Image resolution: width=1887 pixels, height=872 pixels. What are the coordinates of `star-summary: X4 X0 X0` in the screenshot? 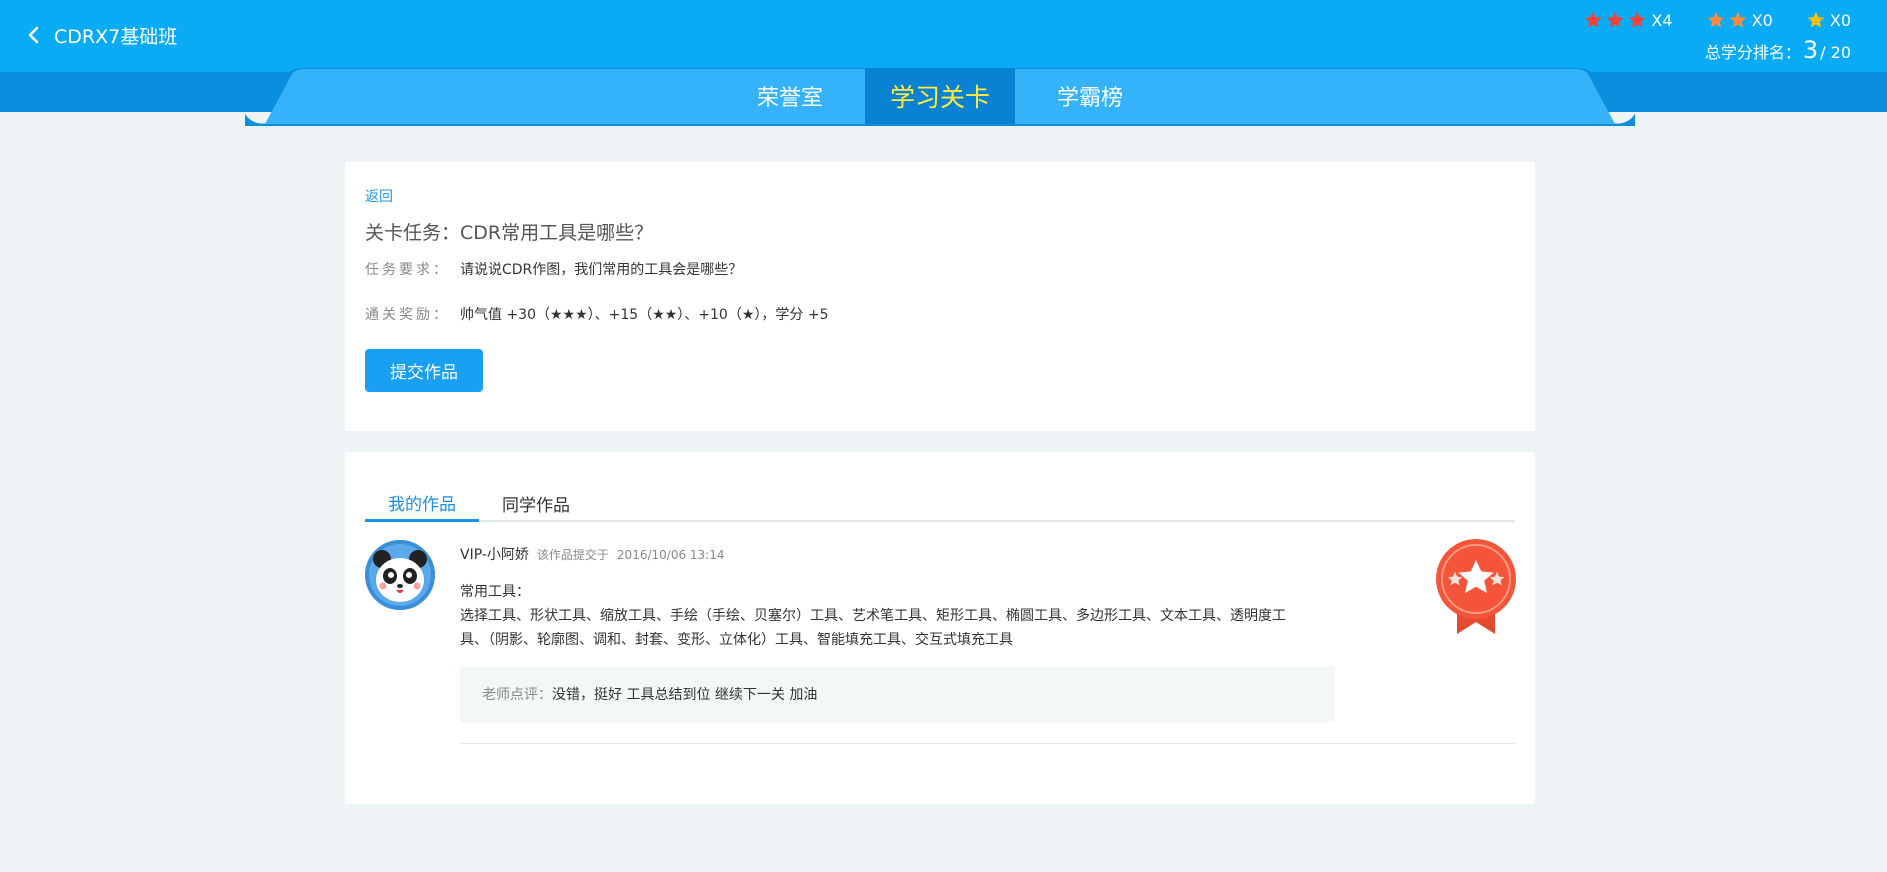 It's located at (1703, 22).